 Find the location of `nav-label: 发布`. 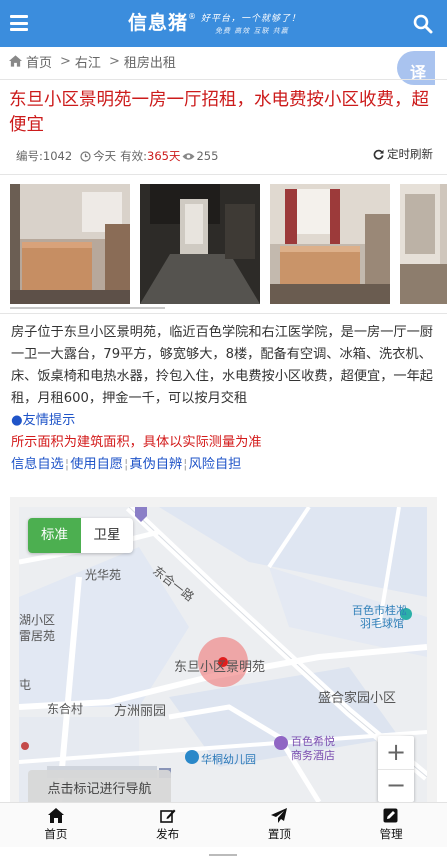

nav-label: 发布 is located at coordinates (168, 834).